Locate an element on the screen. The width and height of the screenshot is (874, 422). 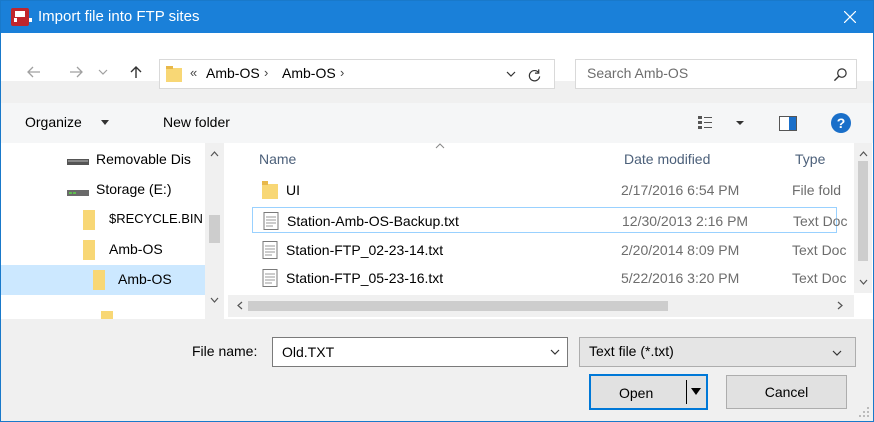
file-name: Station-FTP_02-23-14.txt is located at coordinates (365, 250).